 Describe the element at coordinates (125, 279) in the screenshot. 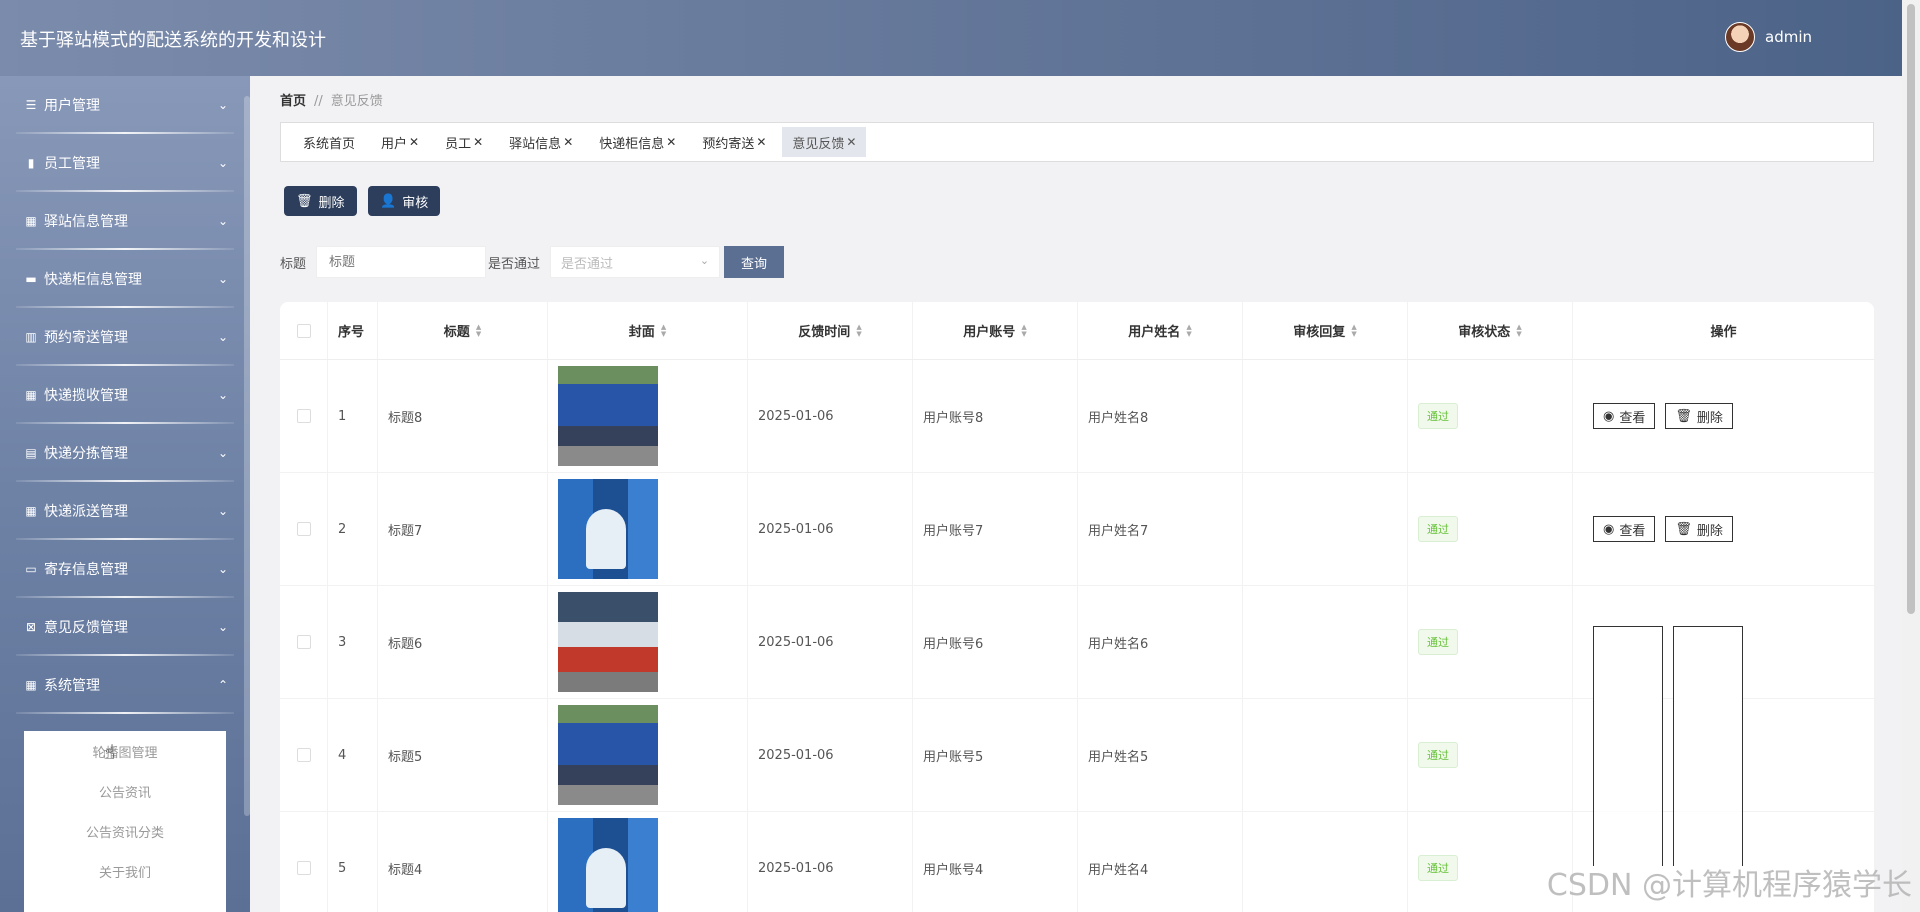

I see `sidebar-item-locker: ▬ 快递柜信息管理 ⌄` at that location.